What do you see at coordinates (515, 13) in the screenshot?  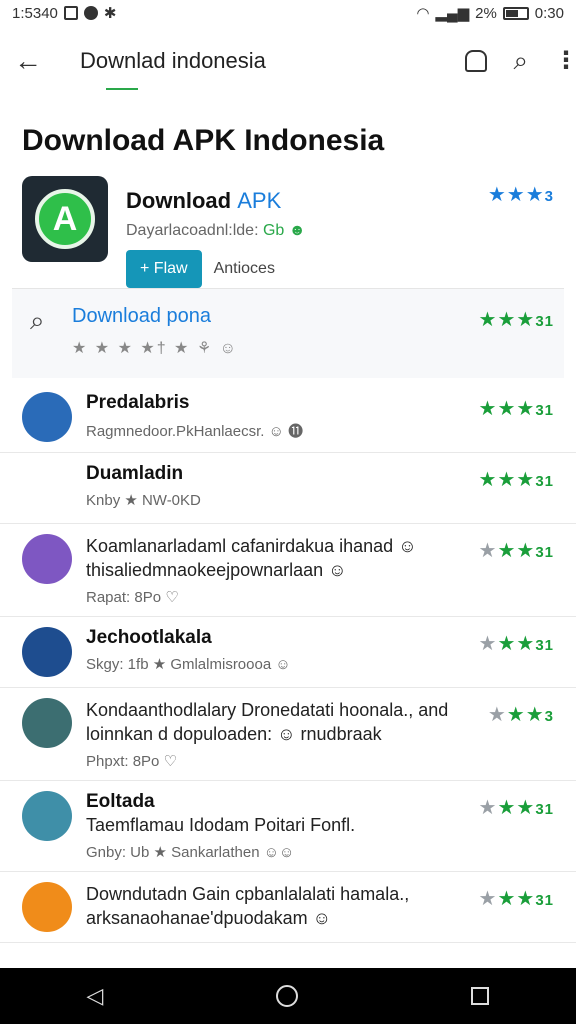 I see `battery-icon` at bounding box center [515, 13].